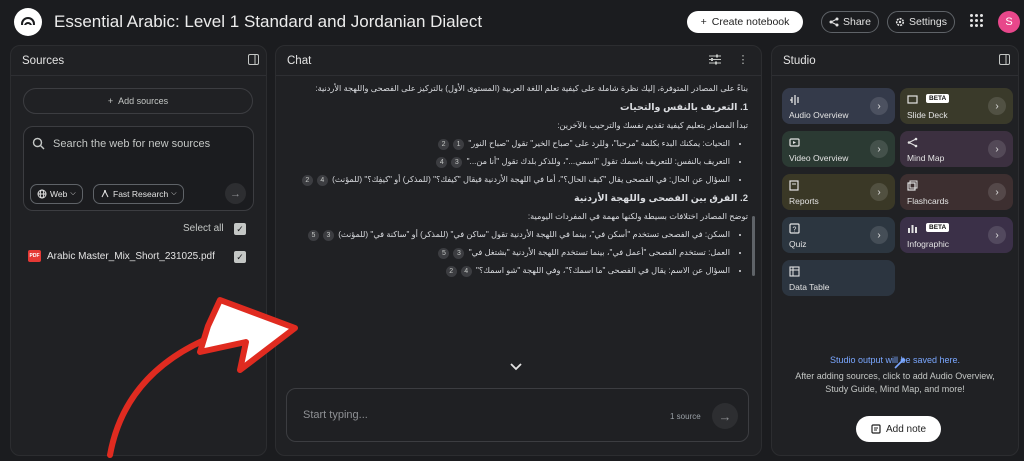  I want to click on tune-icon, so click(715, 60).